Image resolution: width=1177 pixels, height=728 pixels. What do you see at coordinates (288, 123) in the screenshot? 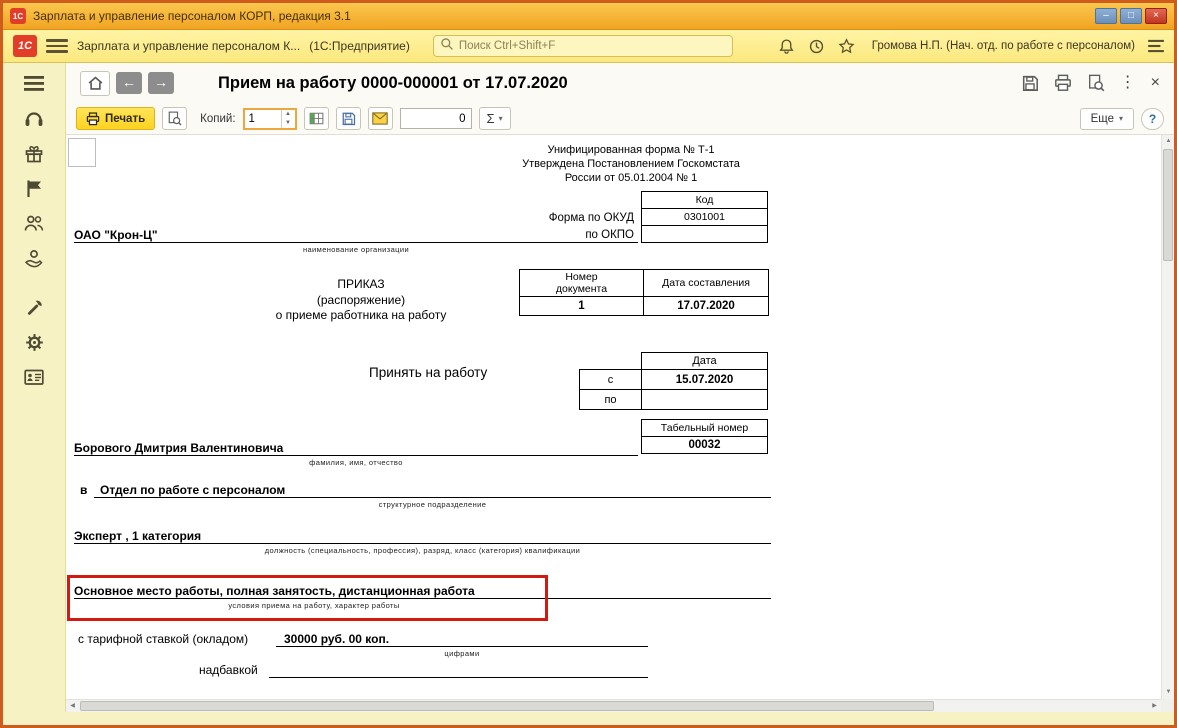
I see `spin-down-icon: ▼` at bounding box center [288, 123].